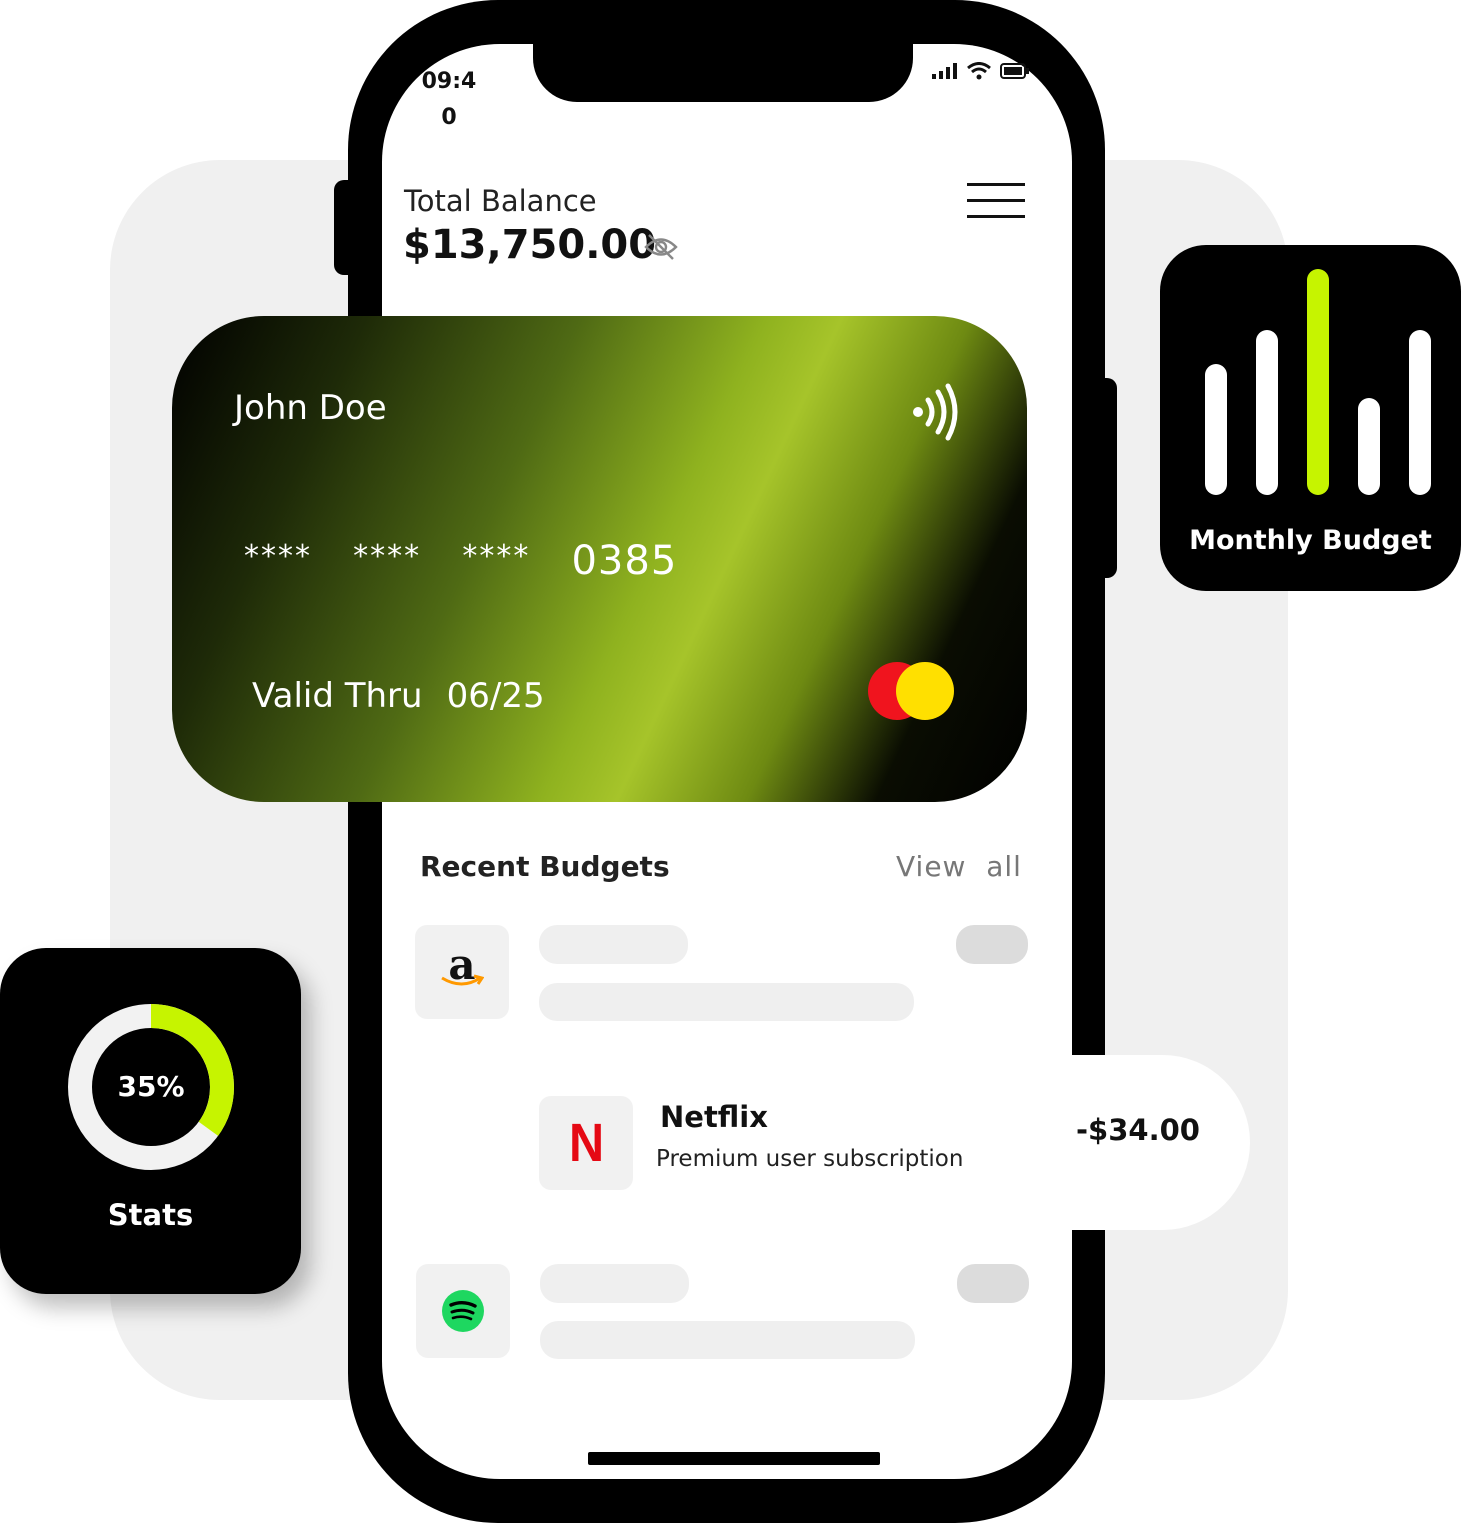 This screenshot has height=1523, width=1461. I want to click on card-valid-thru: Valid Thru 06/25, so click(398, 696).